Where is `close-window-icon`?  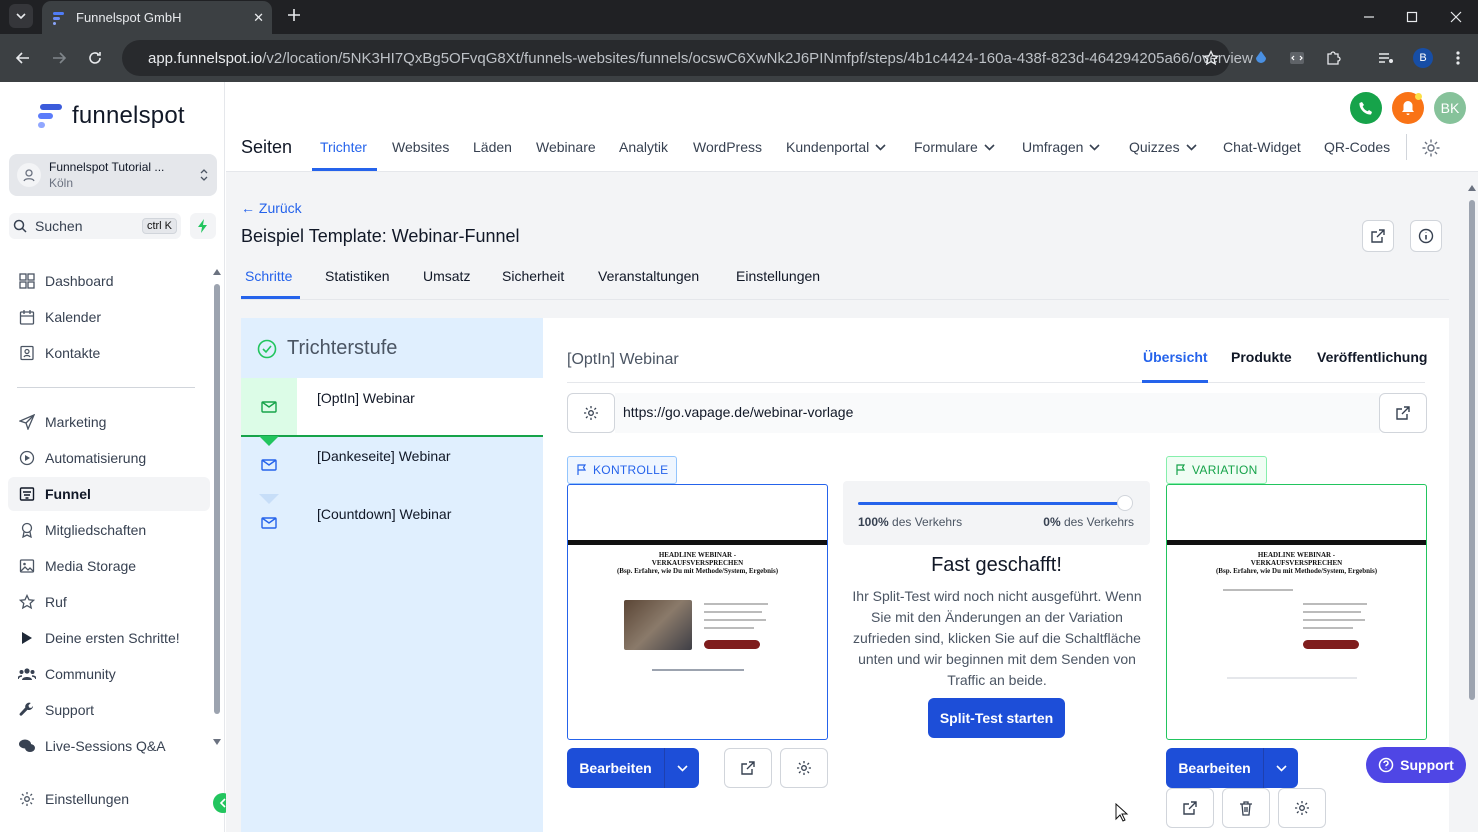 close-window-icon is located at coordinates (1456, 17).